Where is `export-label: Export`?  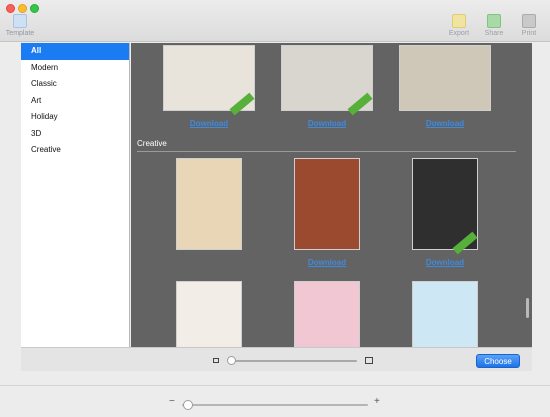 export-label: Export is located at coordinates (459, 33).